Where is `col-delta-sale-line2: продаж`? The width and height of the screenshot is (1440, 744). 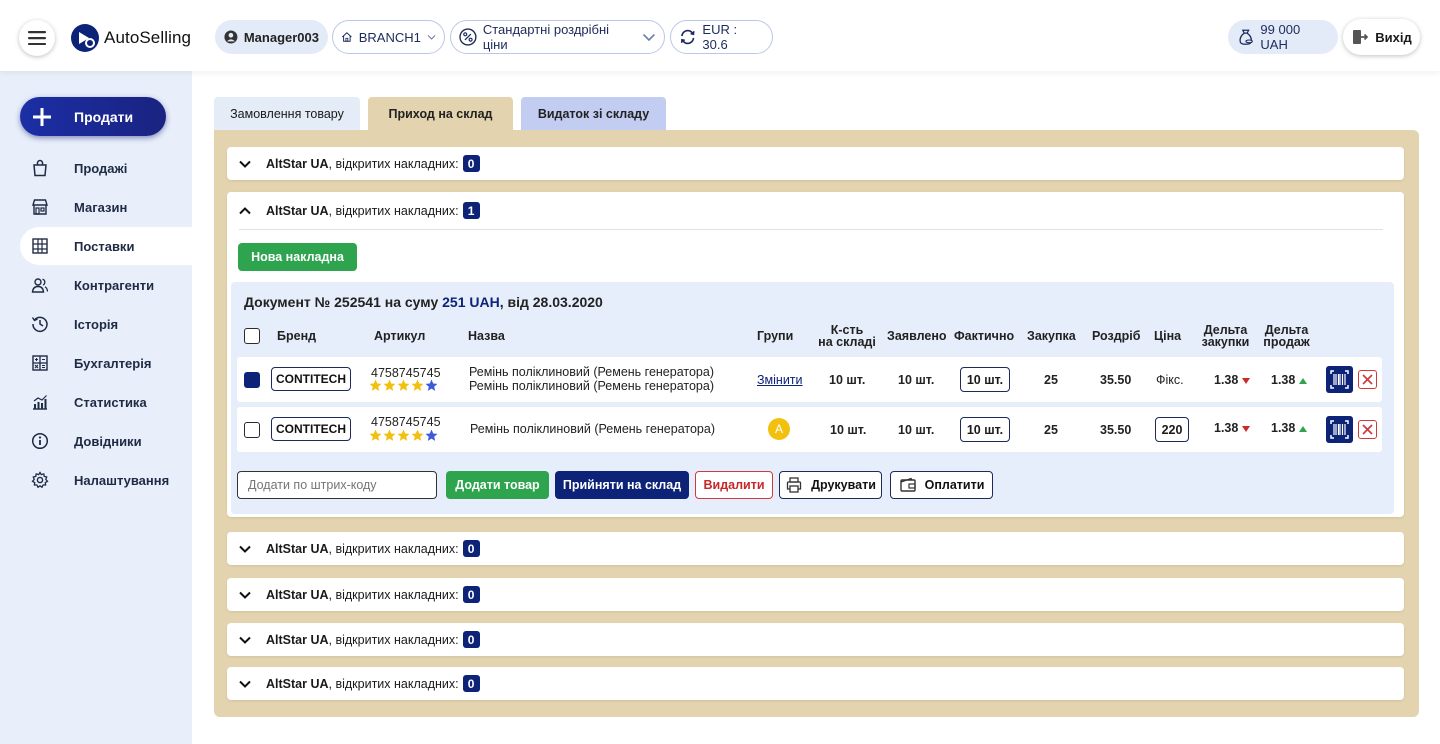 col-delta-sale-line2: продаж is located at coordinates (1286, 342).